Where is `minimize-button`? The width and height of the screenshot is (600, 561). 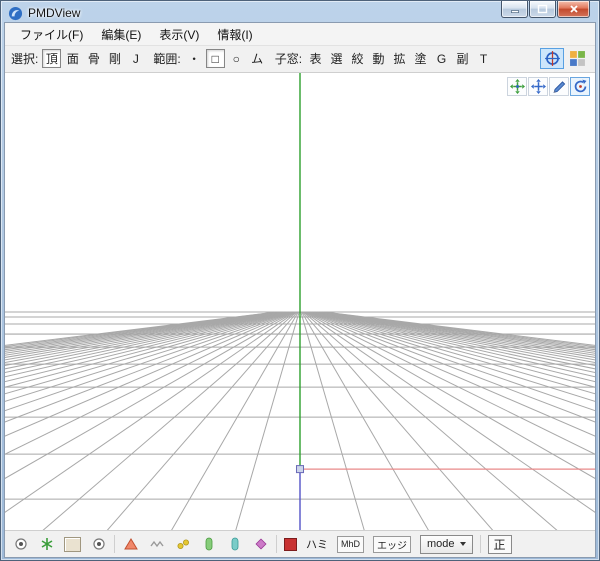
minimize-button is located at coordinates (514, 9).